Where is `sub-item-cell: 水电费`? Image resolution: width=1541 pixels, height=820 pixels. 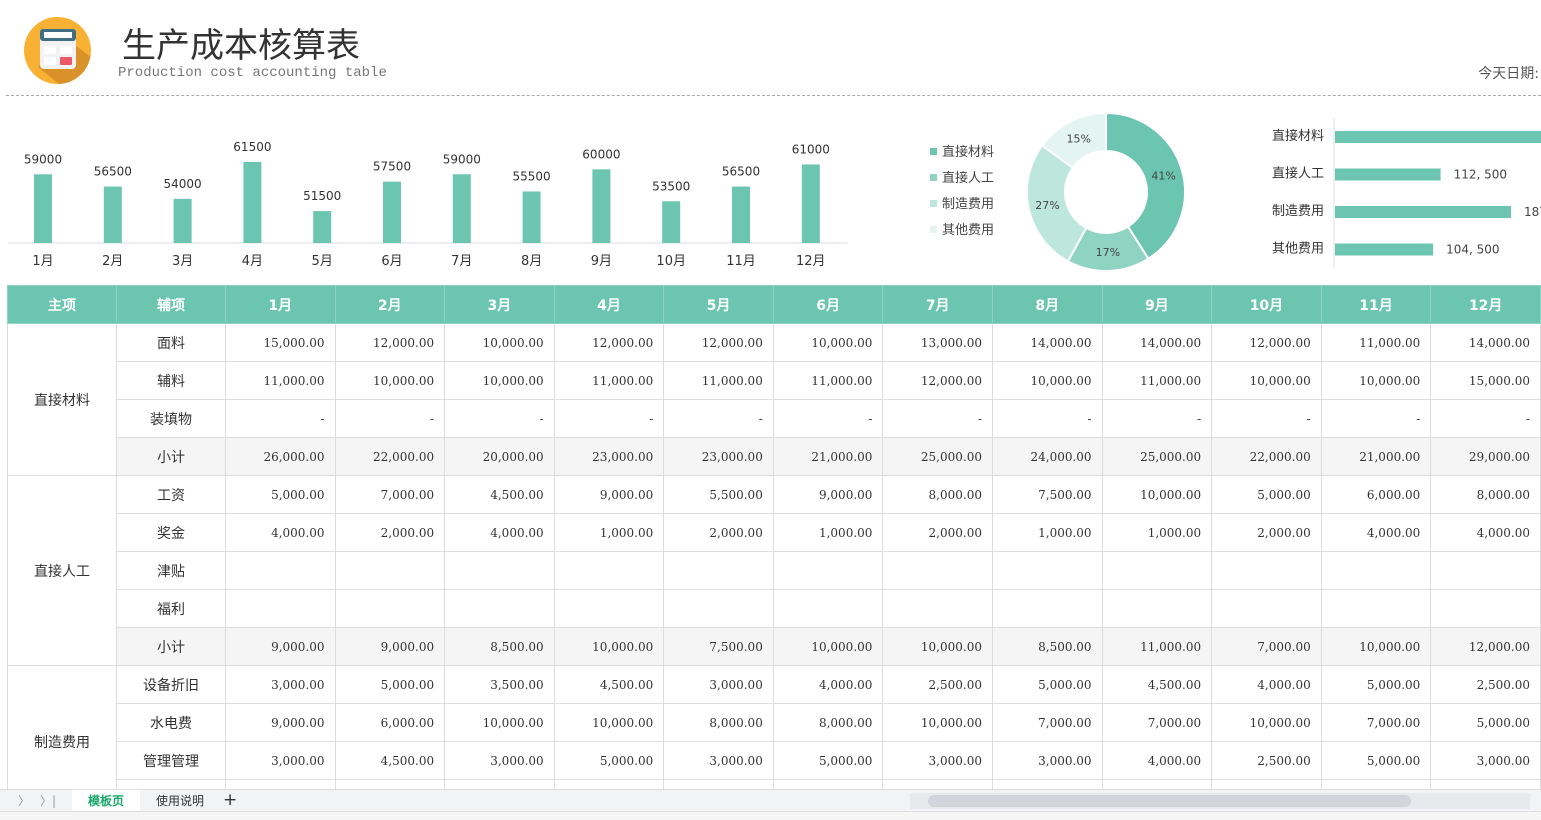 sub-item-cell: 水电费 is located at coordinates (170, 722).